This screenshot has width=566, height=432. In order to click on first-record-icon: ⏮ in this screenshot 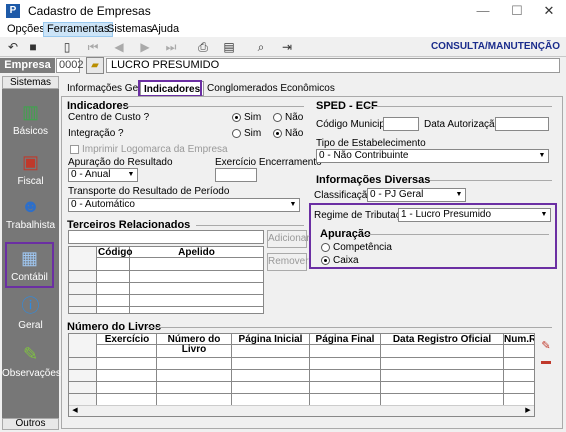, I will do `click(93, 47)`.